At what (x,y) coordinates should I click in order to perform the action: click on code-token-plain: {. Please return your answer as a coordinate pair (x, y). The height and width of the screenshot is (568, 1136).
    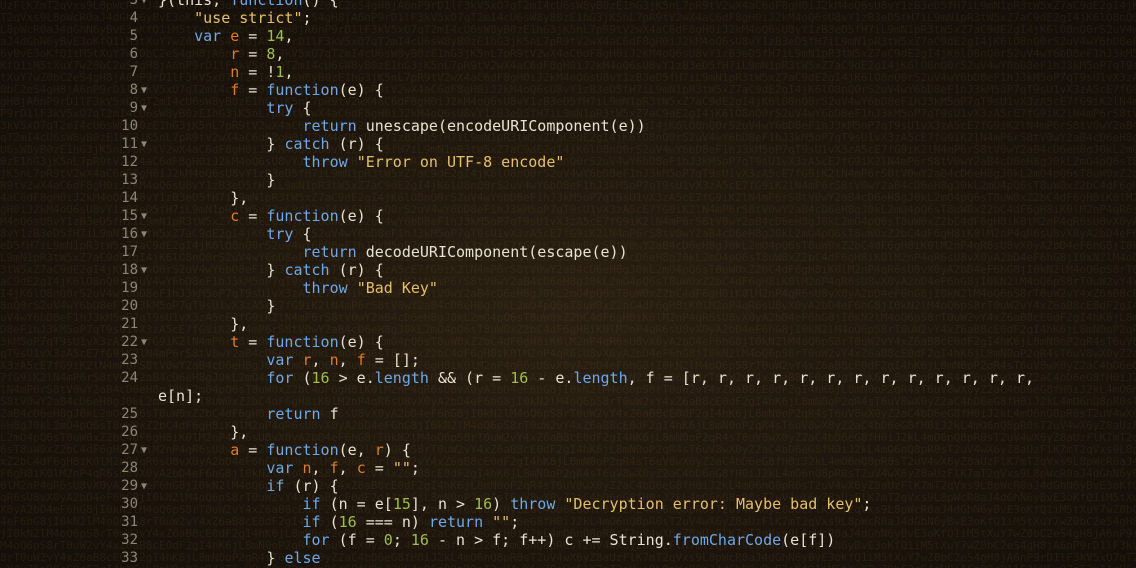
    Looking at the image, I should click on (302, 108).